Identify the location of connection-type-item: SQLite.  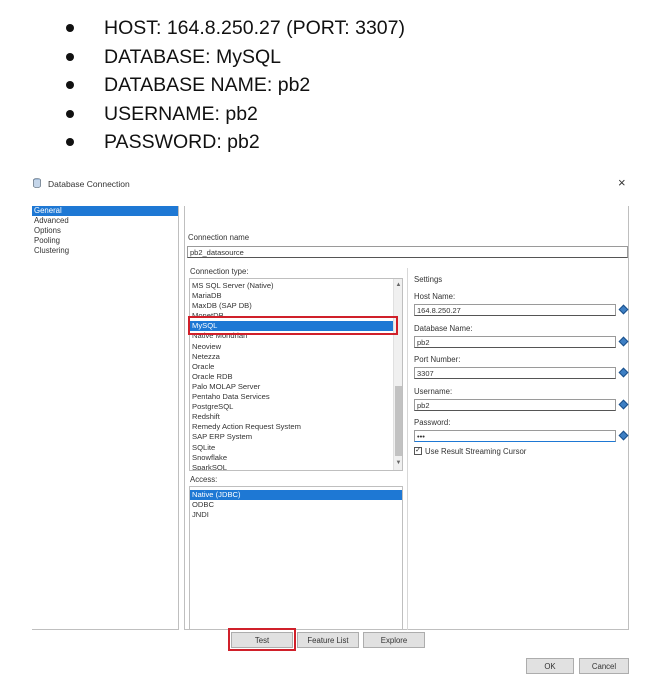
(296, 448).